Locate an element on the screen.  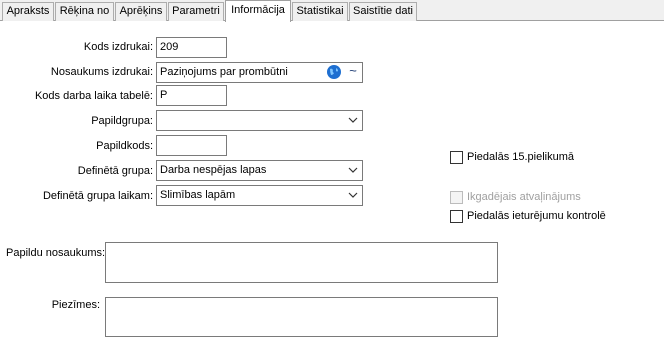
tab-parametri: Parametri is located at coordinates (196, 11).